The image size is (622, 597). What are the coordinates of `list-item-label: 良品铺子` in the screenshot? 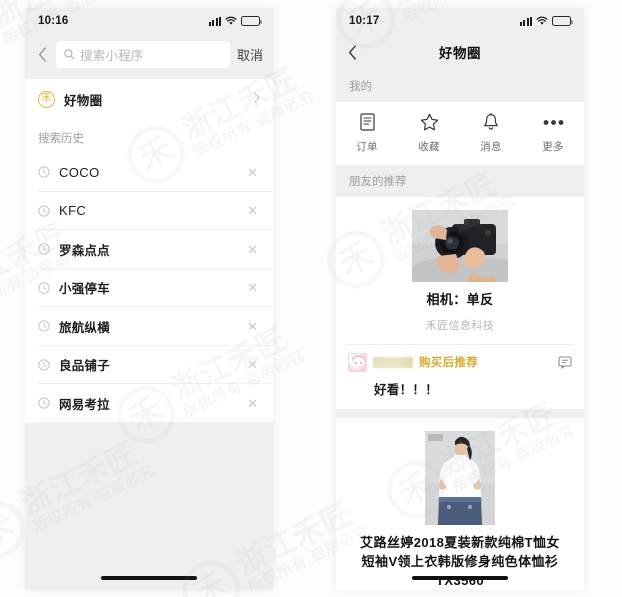 It's located at (84, 366).